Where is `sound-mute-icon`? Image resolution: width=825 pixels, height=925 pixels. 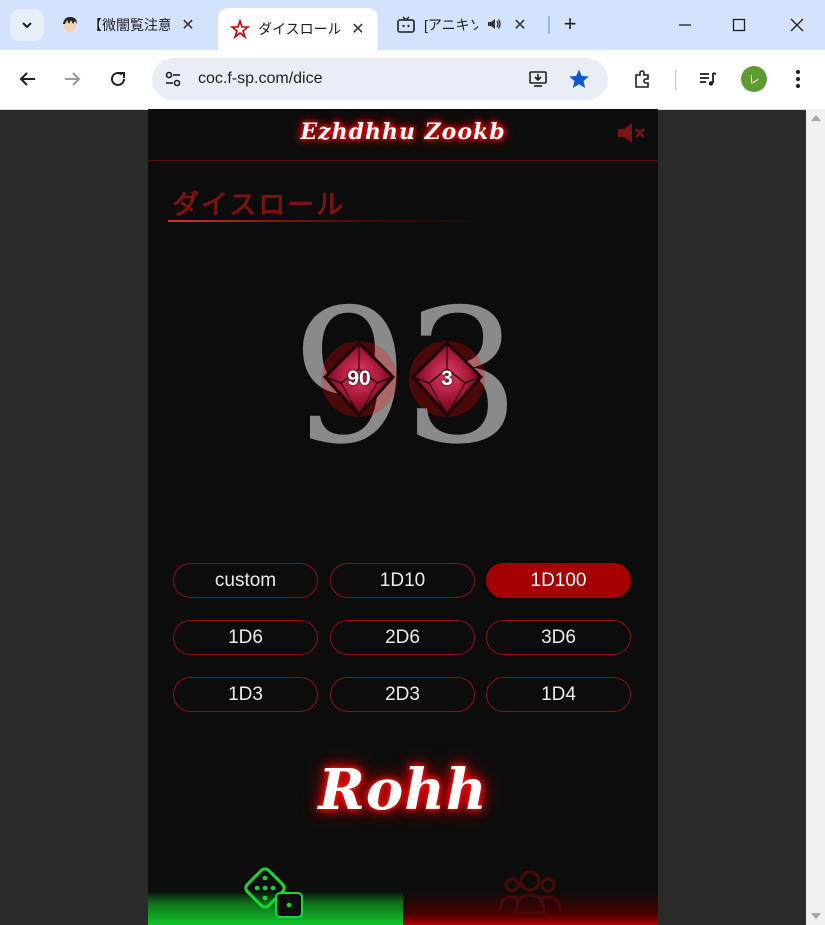
sound-mute-icon is located at coordinates (632, 135).